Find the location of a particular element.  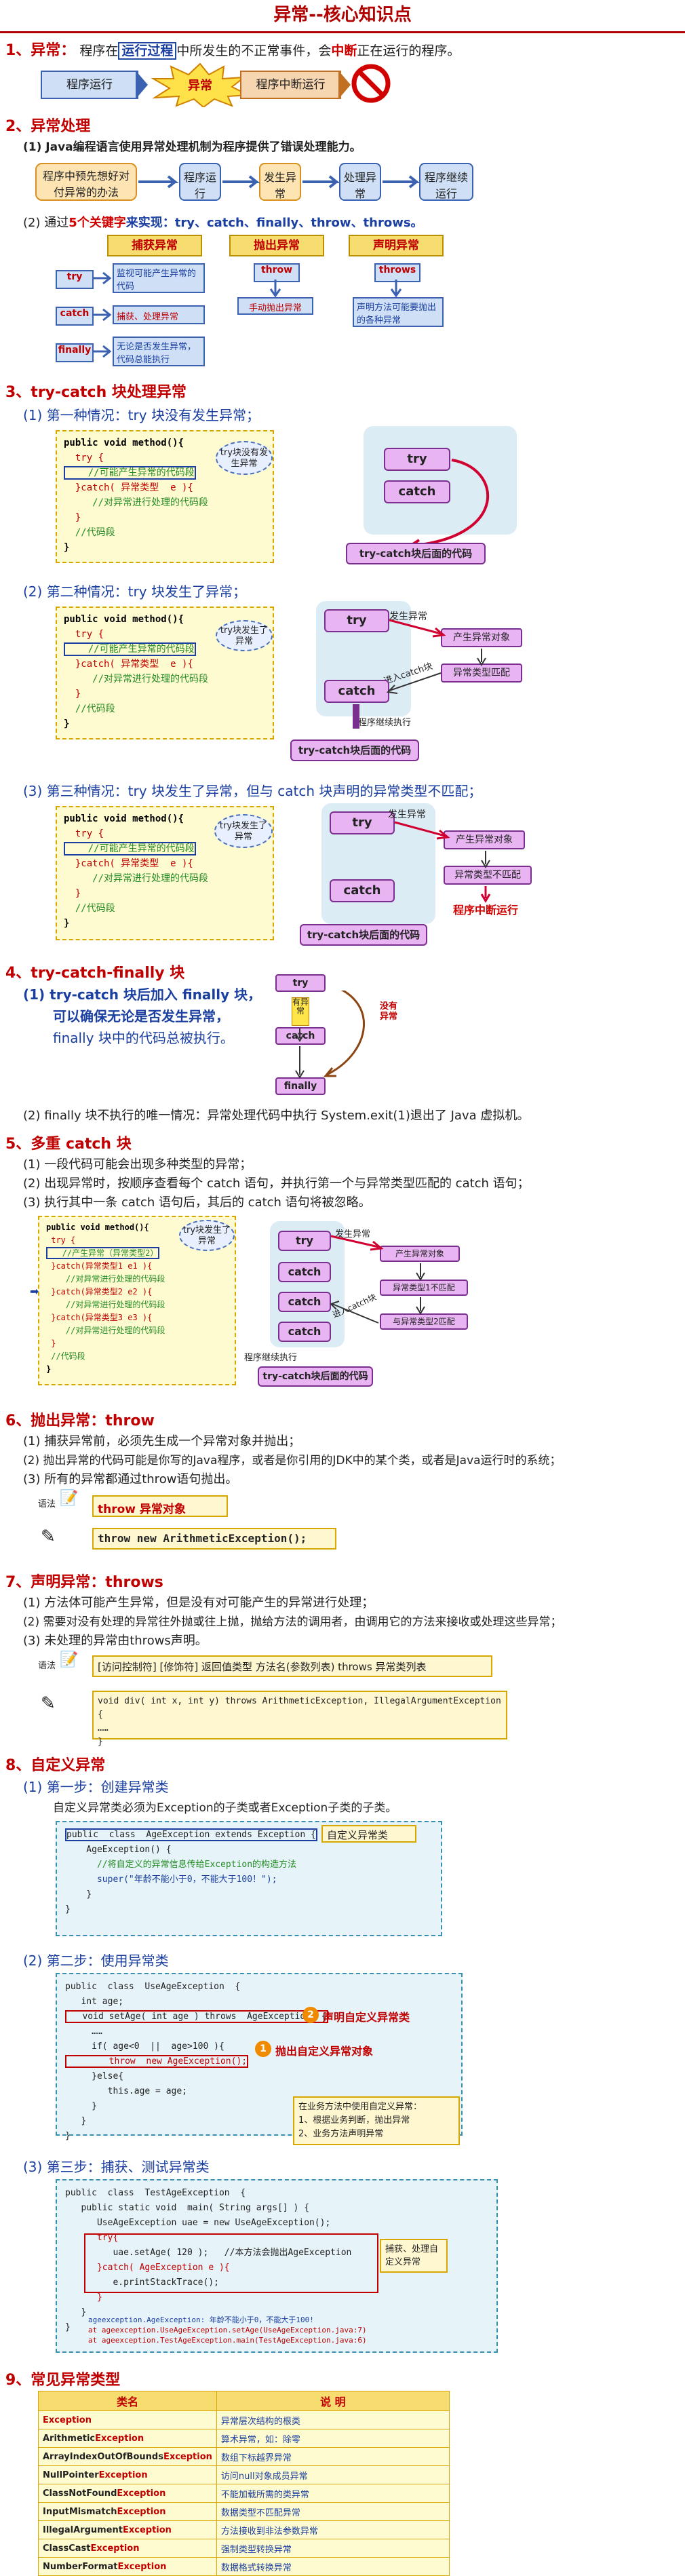

exception-class-name: NumberFormatException is located at coordinates (128, 2566).